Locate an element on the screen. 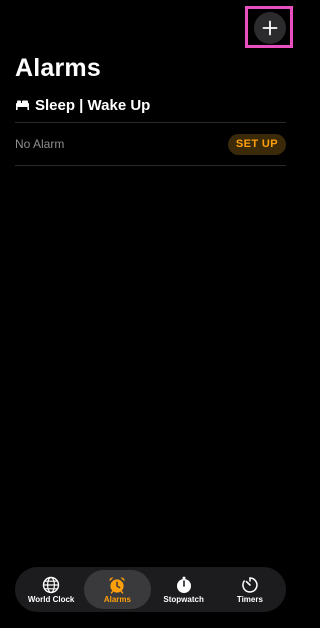 Image resolution: width=320 pixels, height=628 pixels. sleep-section-header: Sleep | Wake Up is located at coordinates (82, 105).